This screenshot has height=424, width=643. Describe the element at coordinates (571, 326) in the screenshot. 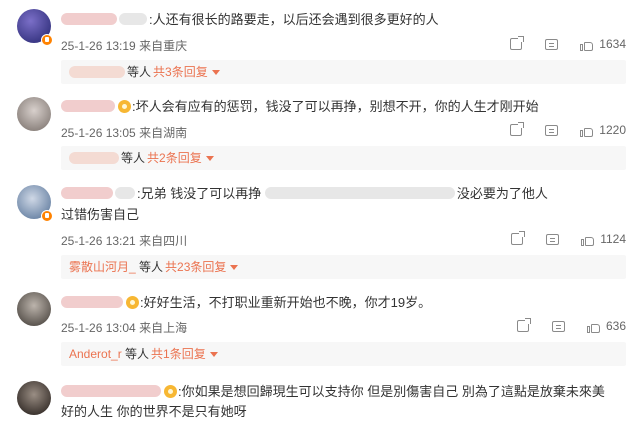

I see `comment-actions: 636` at that location.